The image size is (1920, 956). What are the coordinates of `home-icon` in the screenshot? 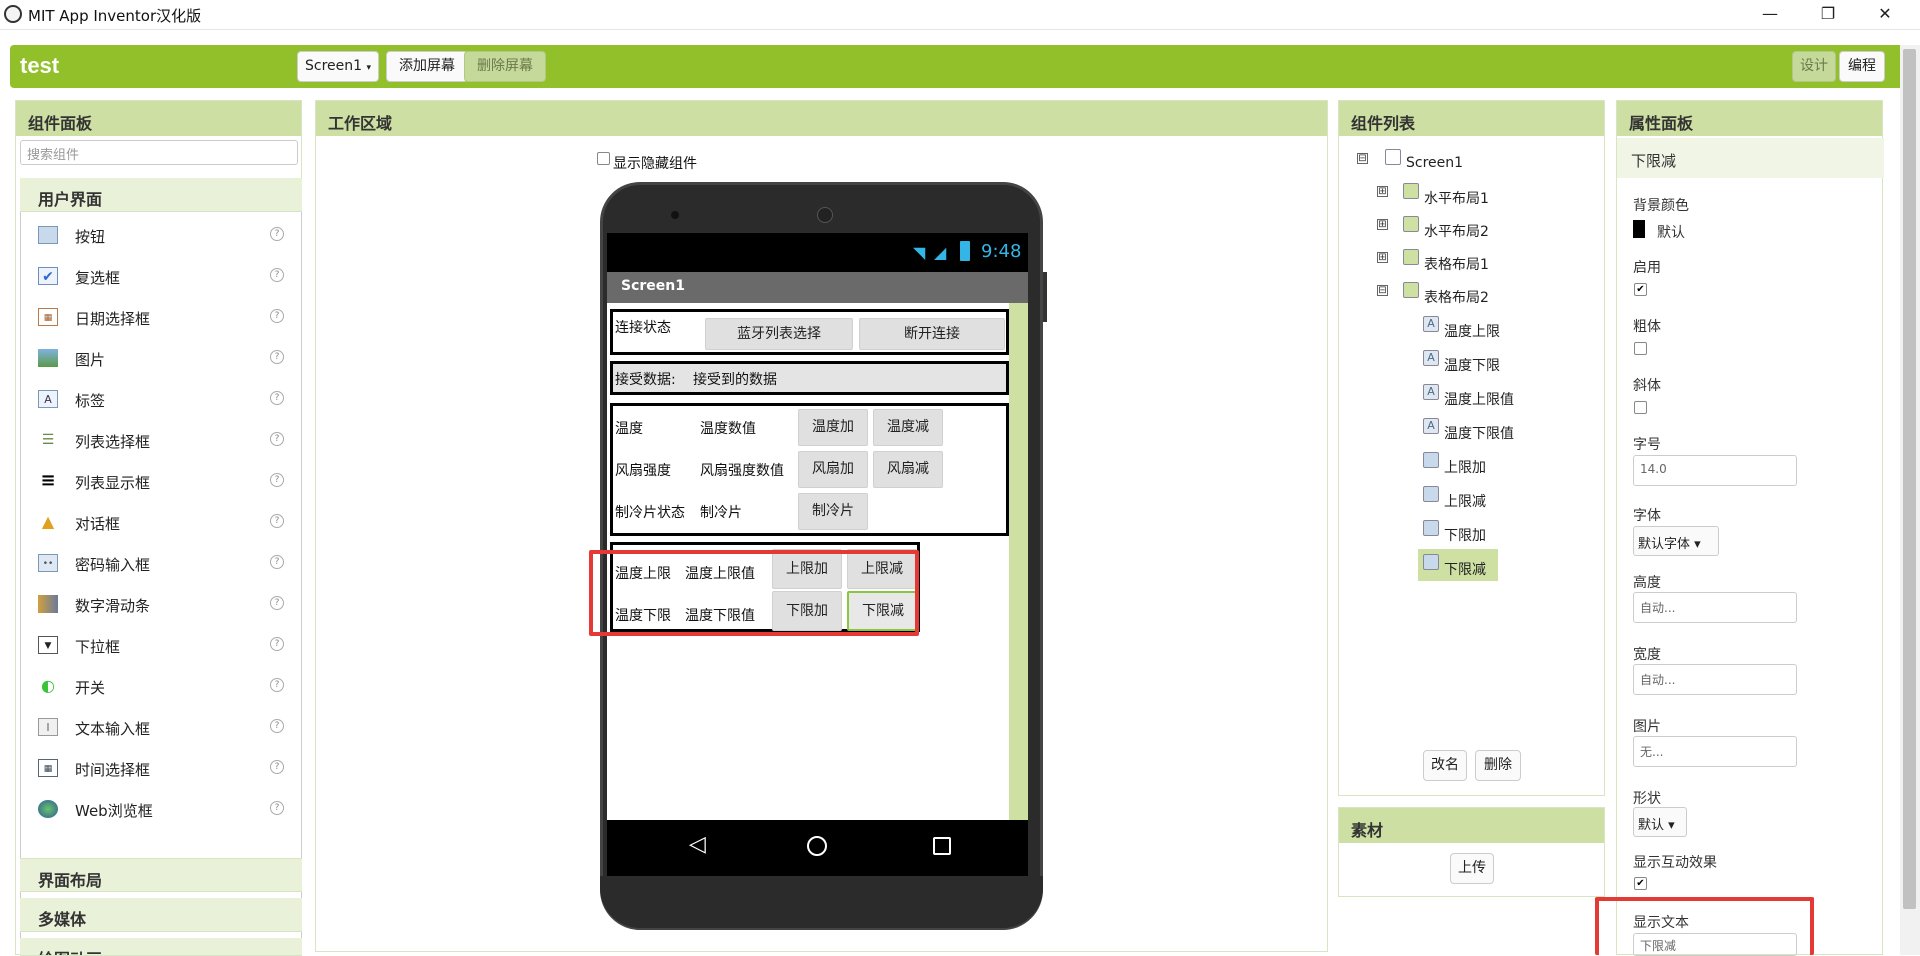 It's located at (817, 846).